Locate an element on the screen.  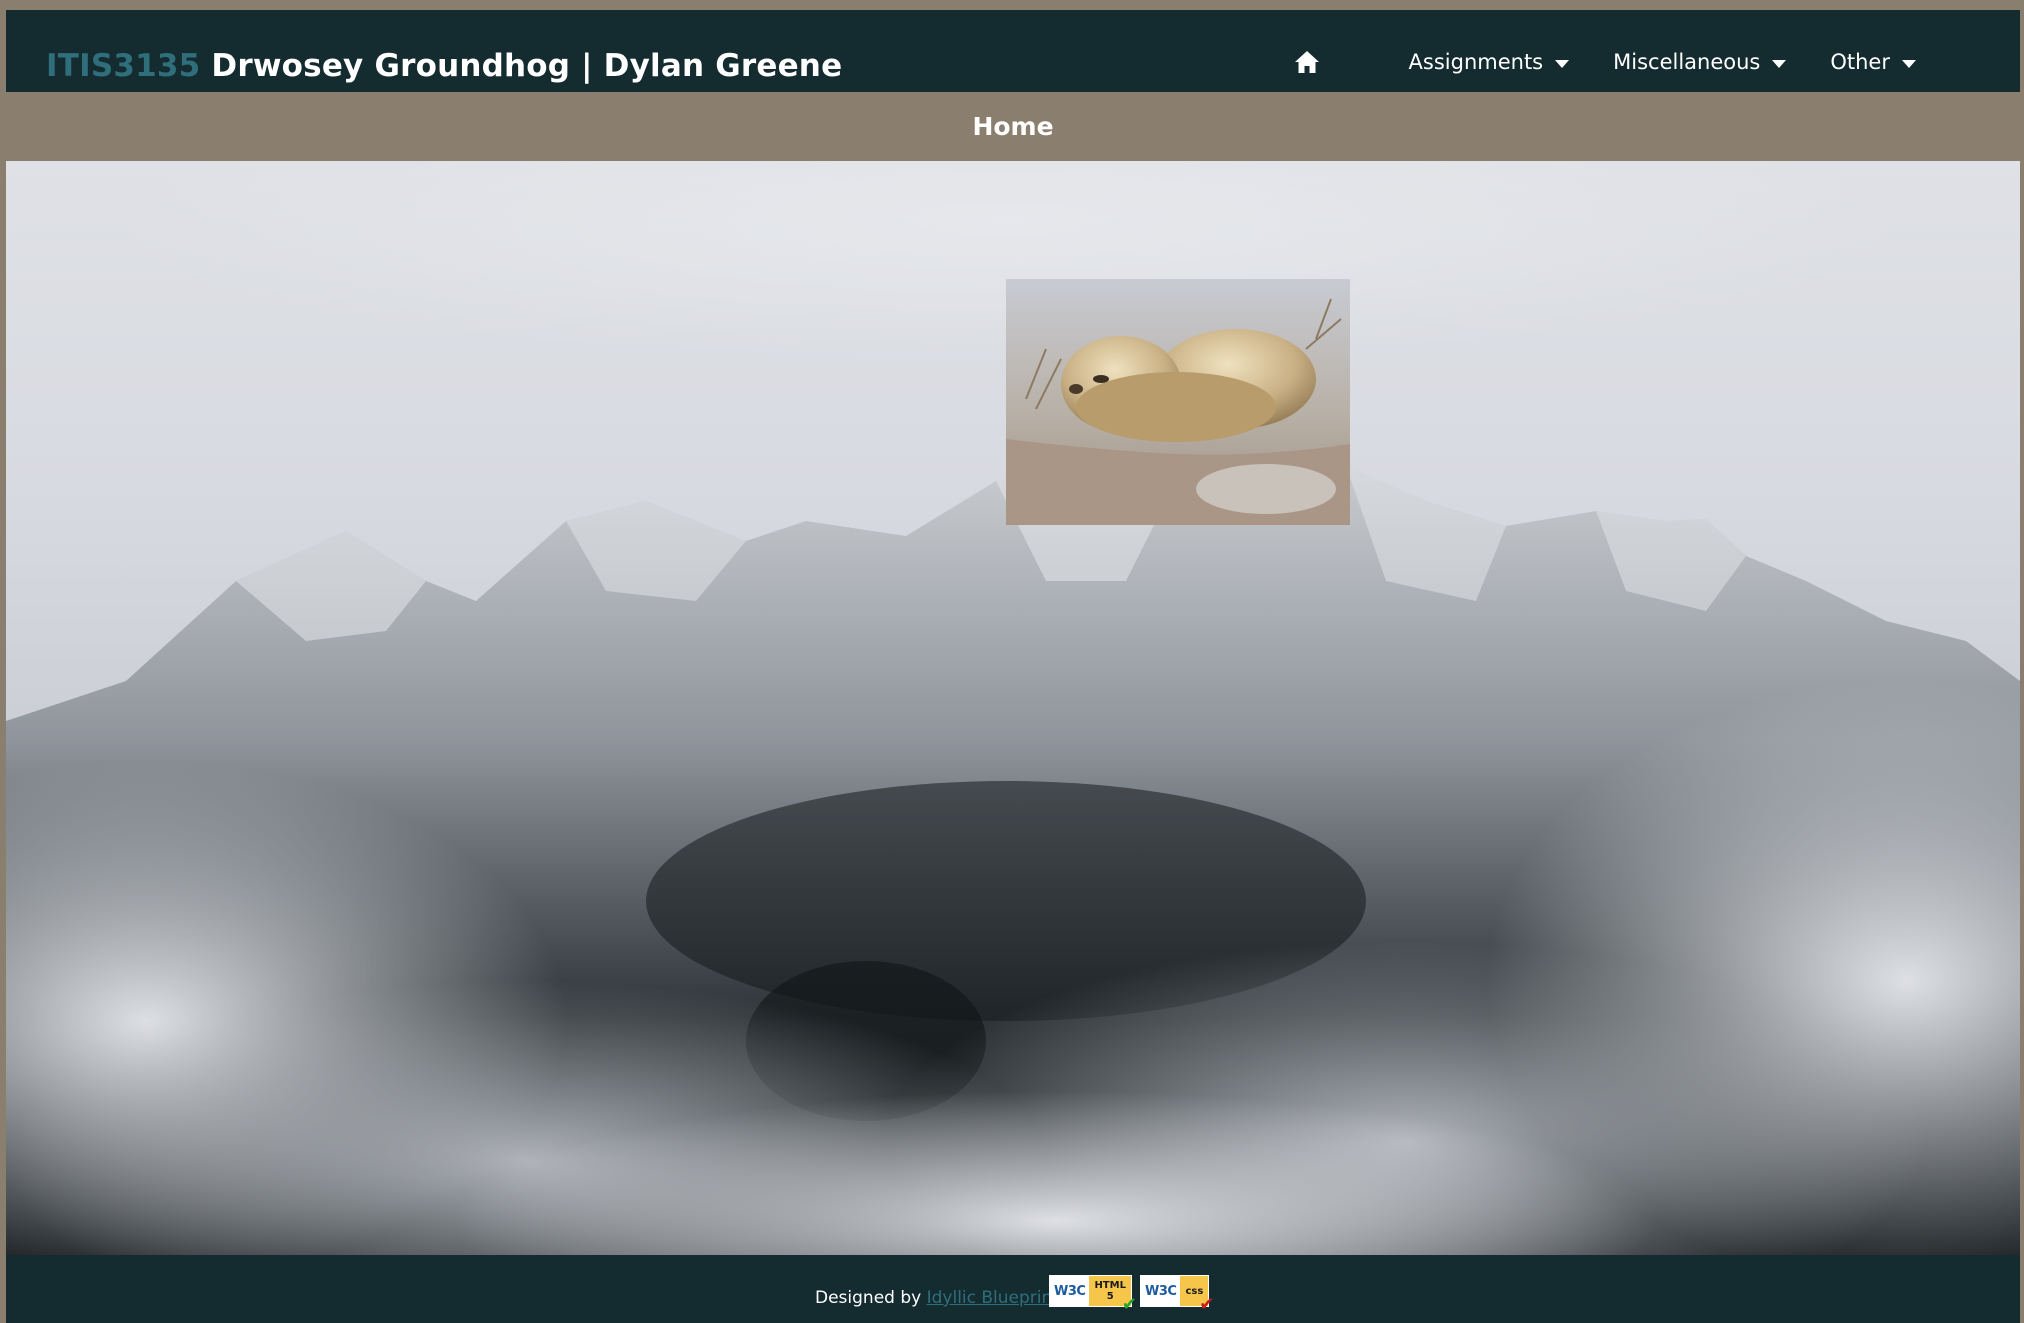
w3c-css-badge: W3C css ✔ is located at coordinates (1177, 1294).